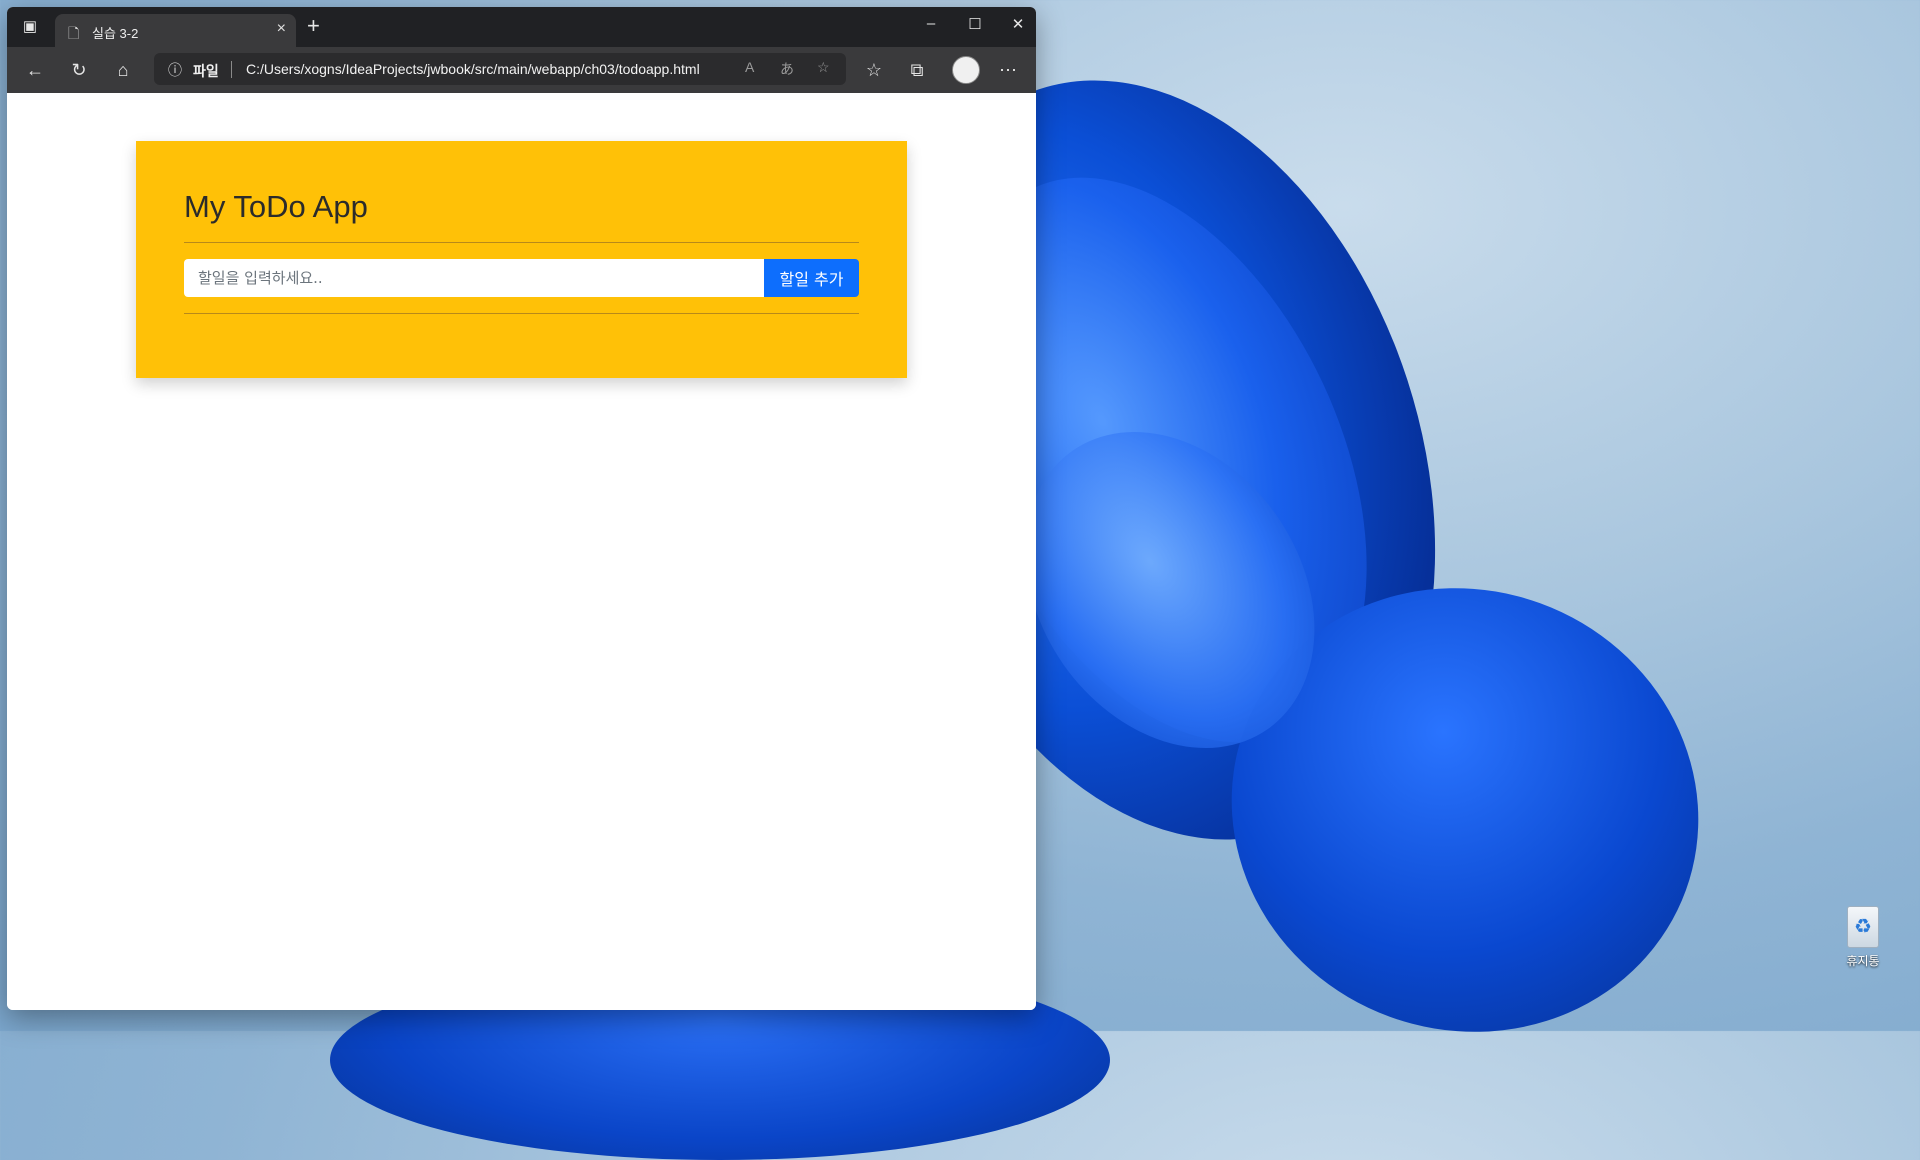  What do you see at coordinates (231, 69) in the screenshot?
I see `address-divider` at bounding box center [231, 69].